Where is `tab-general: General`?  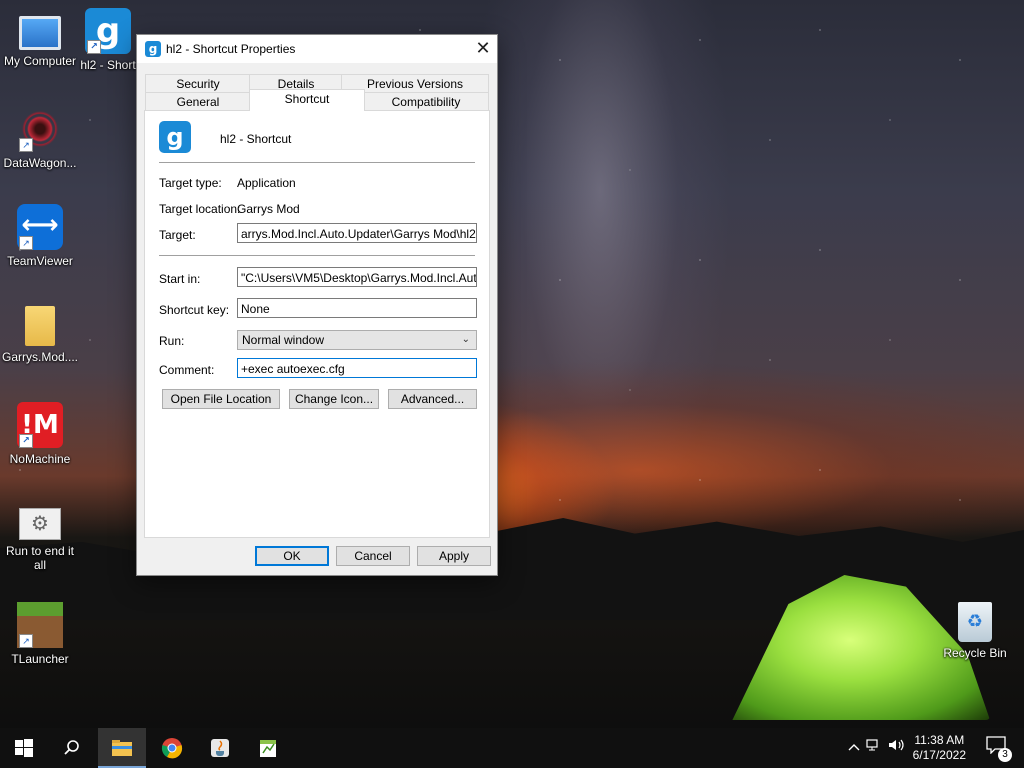
tab-general: General is located at coordinates (198, 101).